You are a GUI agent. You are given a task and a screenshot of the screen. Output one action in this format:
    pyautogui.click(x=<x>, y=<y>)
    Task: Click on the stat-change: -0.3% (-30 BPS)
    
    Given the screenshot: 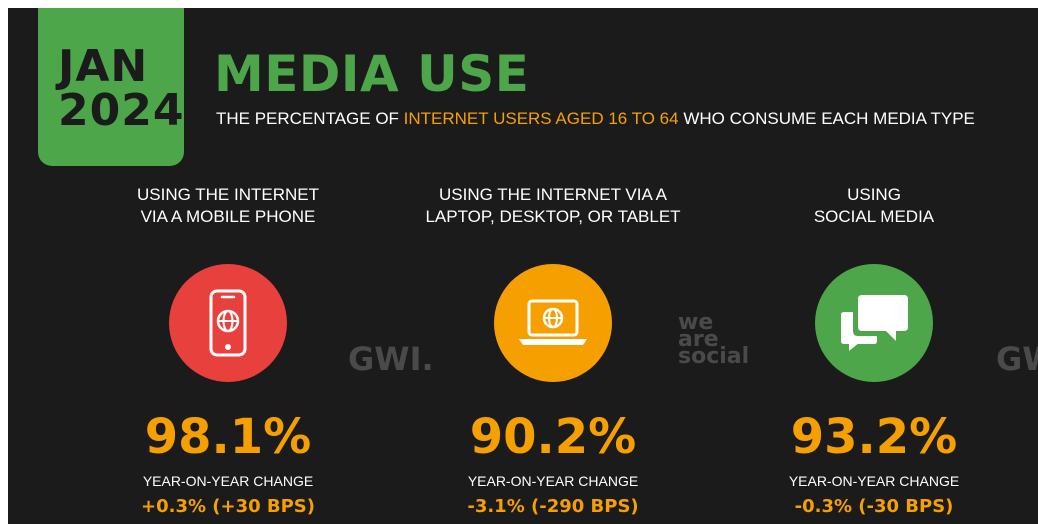 What is the action you would take?
    pyautogui.click(x=874, y=506)
    